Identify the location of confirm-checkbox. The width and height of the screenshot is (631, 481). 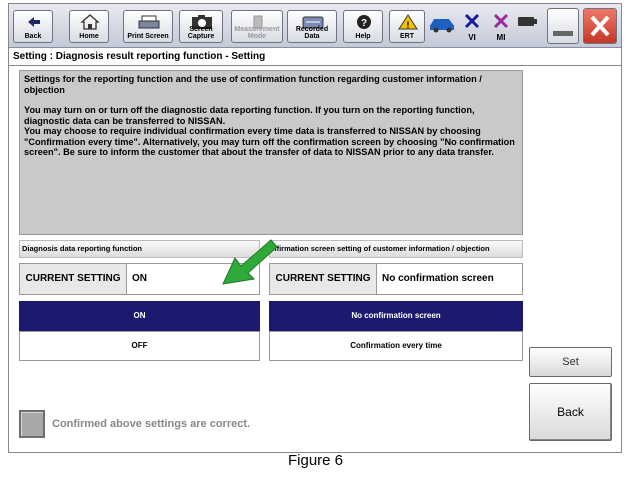
(32, 424).